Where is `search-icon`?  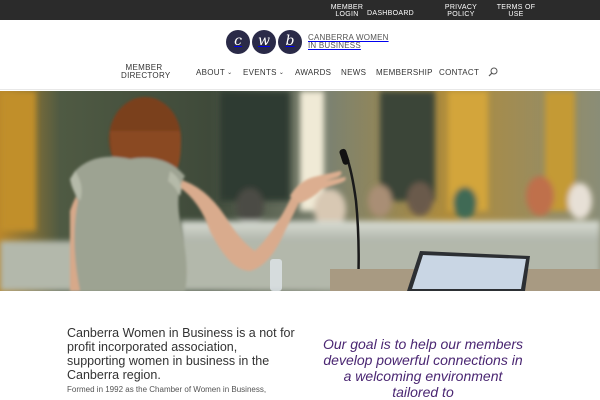
search-icon is located at coordinates (494, 73).